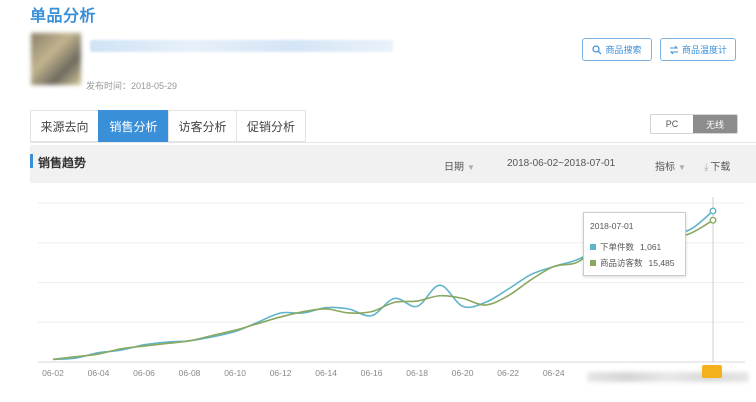 The image size is (756, 402). What do you see at coordinates (668, 377) in the screenshot?
I see `blurred-watermark` at bounding box center [668, 377].